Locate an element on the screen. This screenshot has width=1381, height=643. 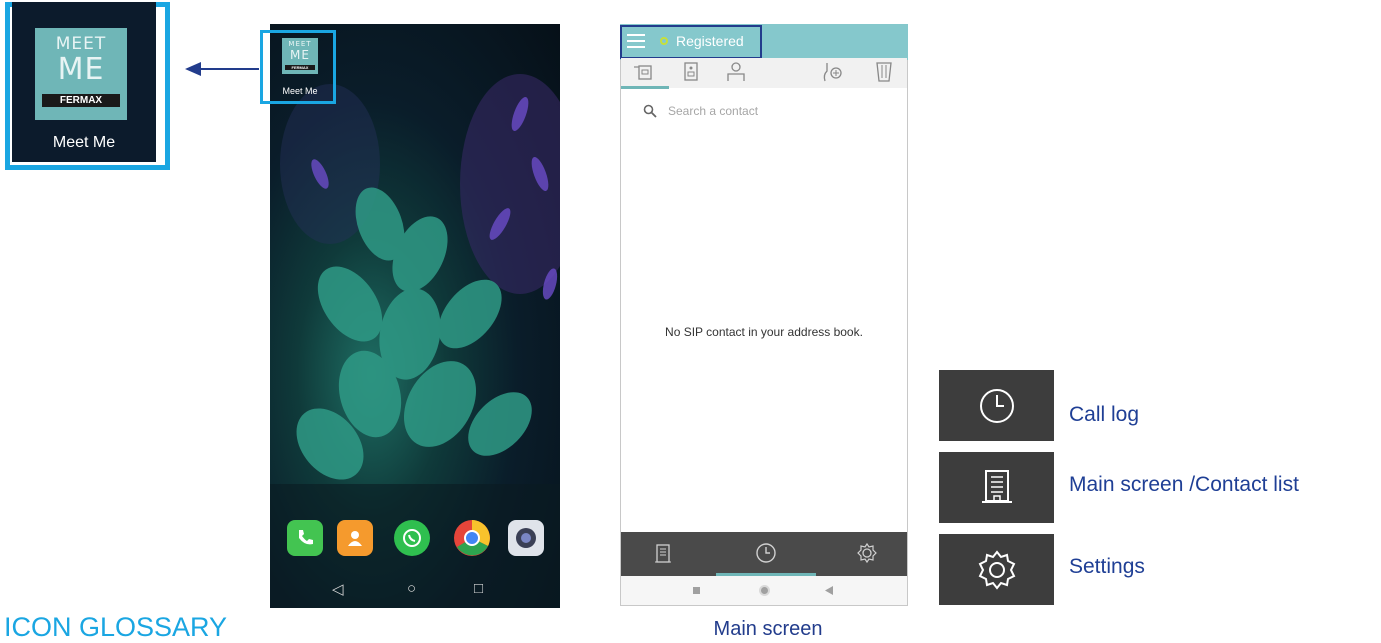
nav-clock-icon is located at coordinates (766, 553).